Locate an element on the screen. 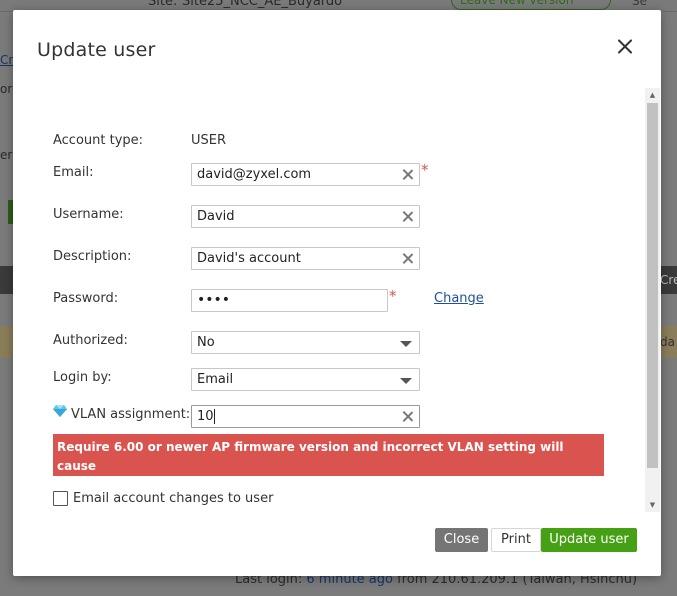 This screenshot has width=677, height=596. background-text-2: er is located at coordinates (6, 155).